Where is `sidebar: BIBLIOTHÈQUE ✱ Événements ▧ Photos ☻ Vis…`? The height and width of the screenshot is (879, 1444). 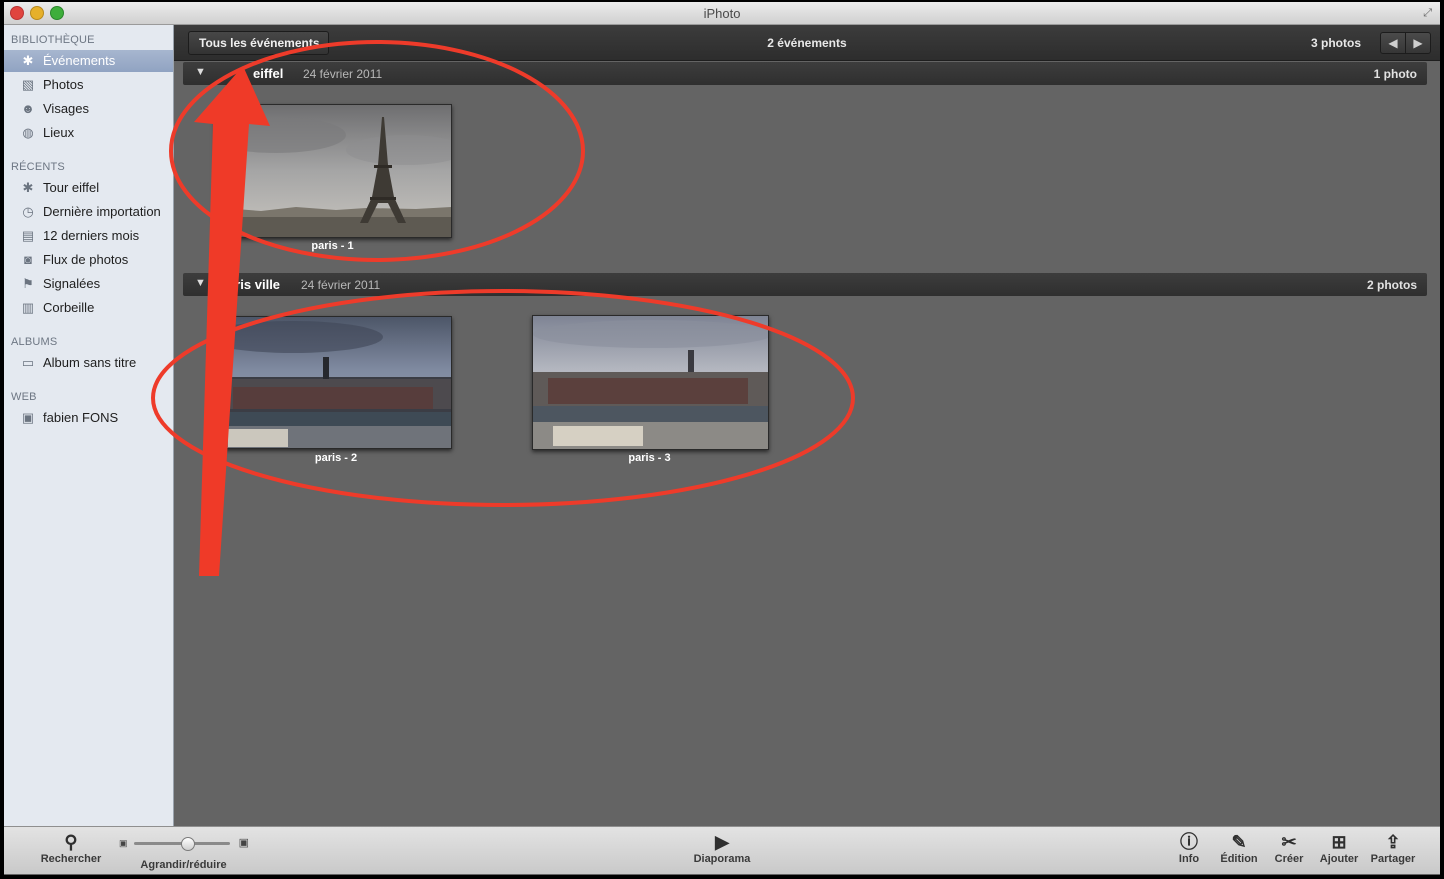 sidebar: BIBLIOTHÈQUE ✱ Événements ▧ Photos ☻ Vis… is located at coordinates (89, 426).